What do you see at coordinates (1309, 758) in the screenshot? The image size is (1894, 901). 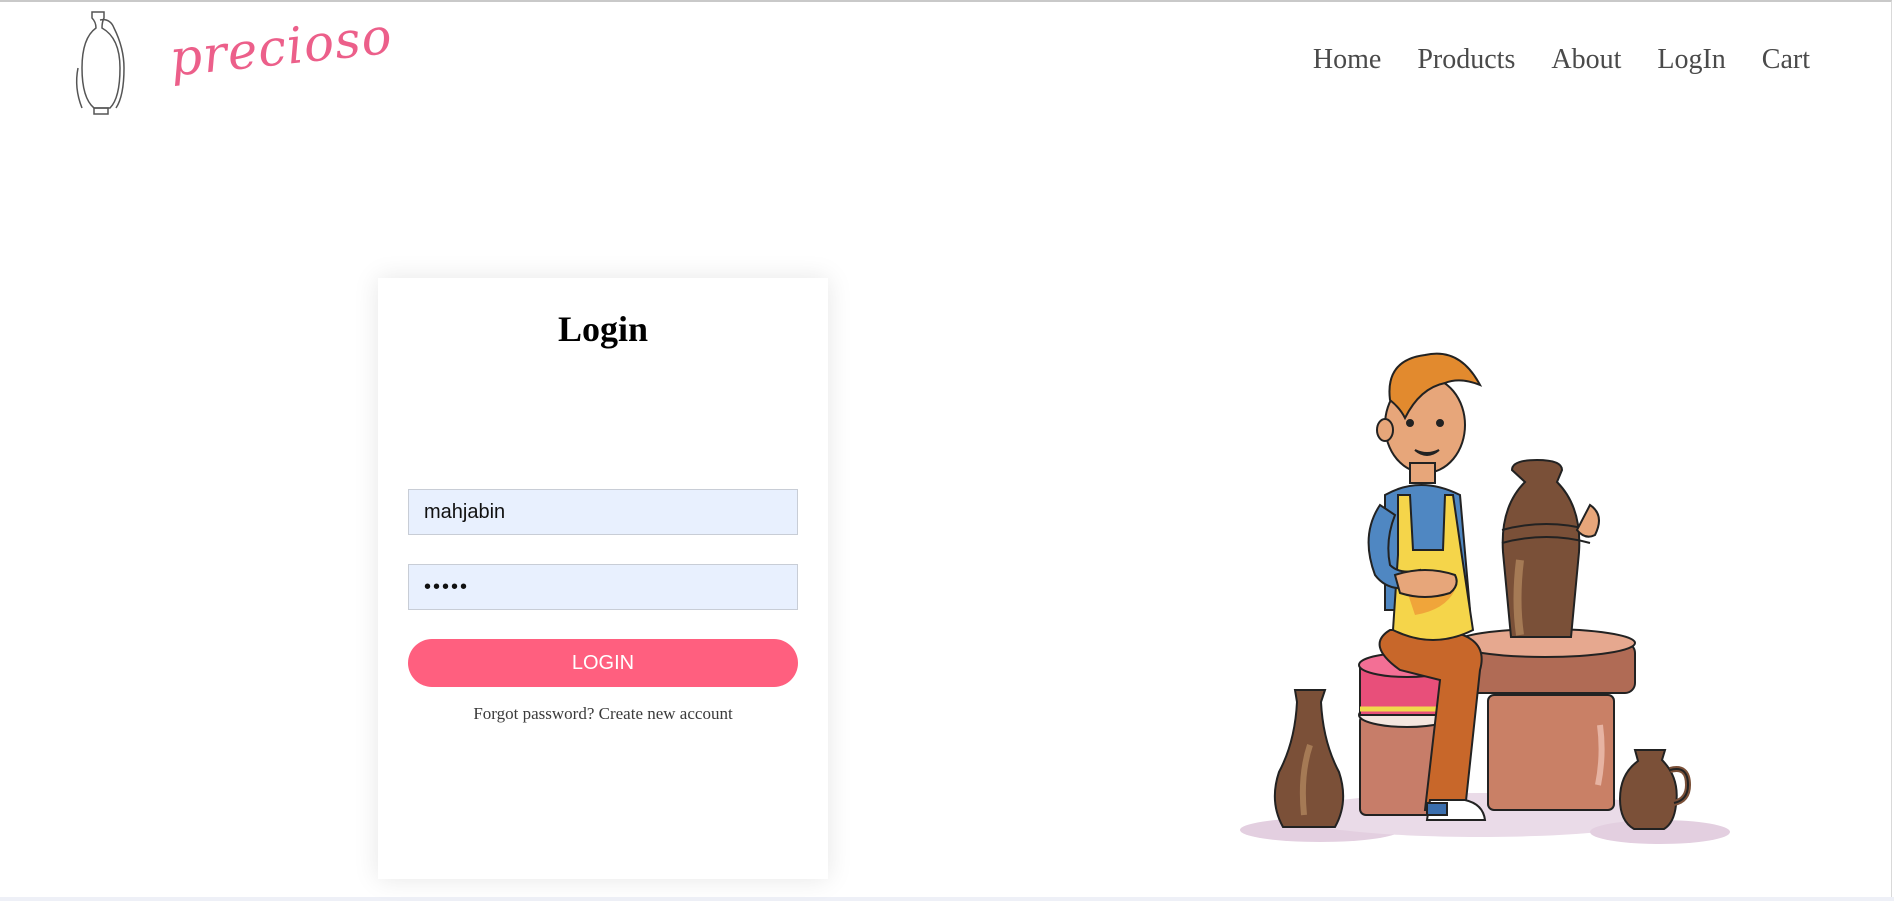 I see `tall-vase-icon` at bounding box center [1309, 758].